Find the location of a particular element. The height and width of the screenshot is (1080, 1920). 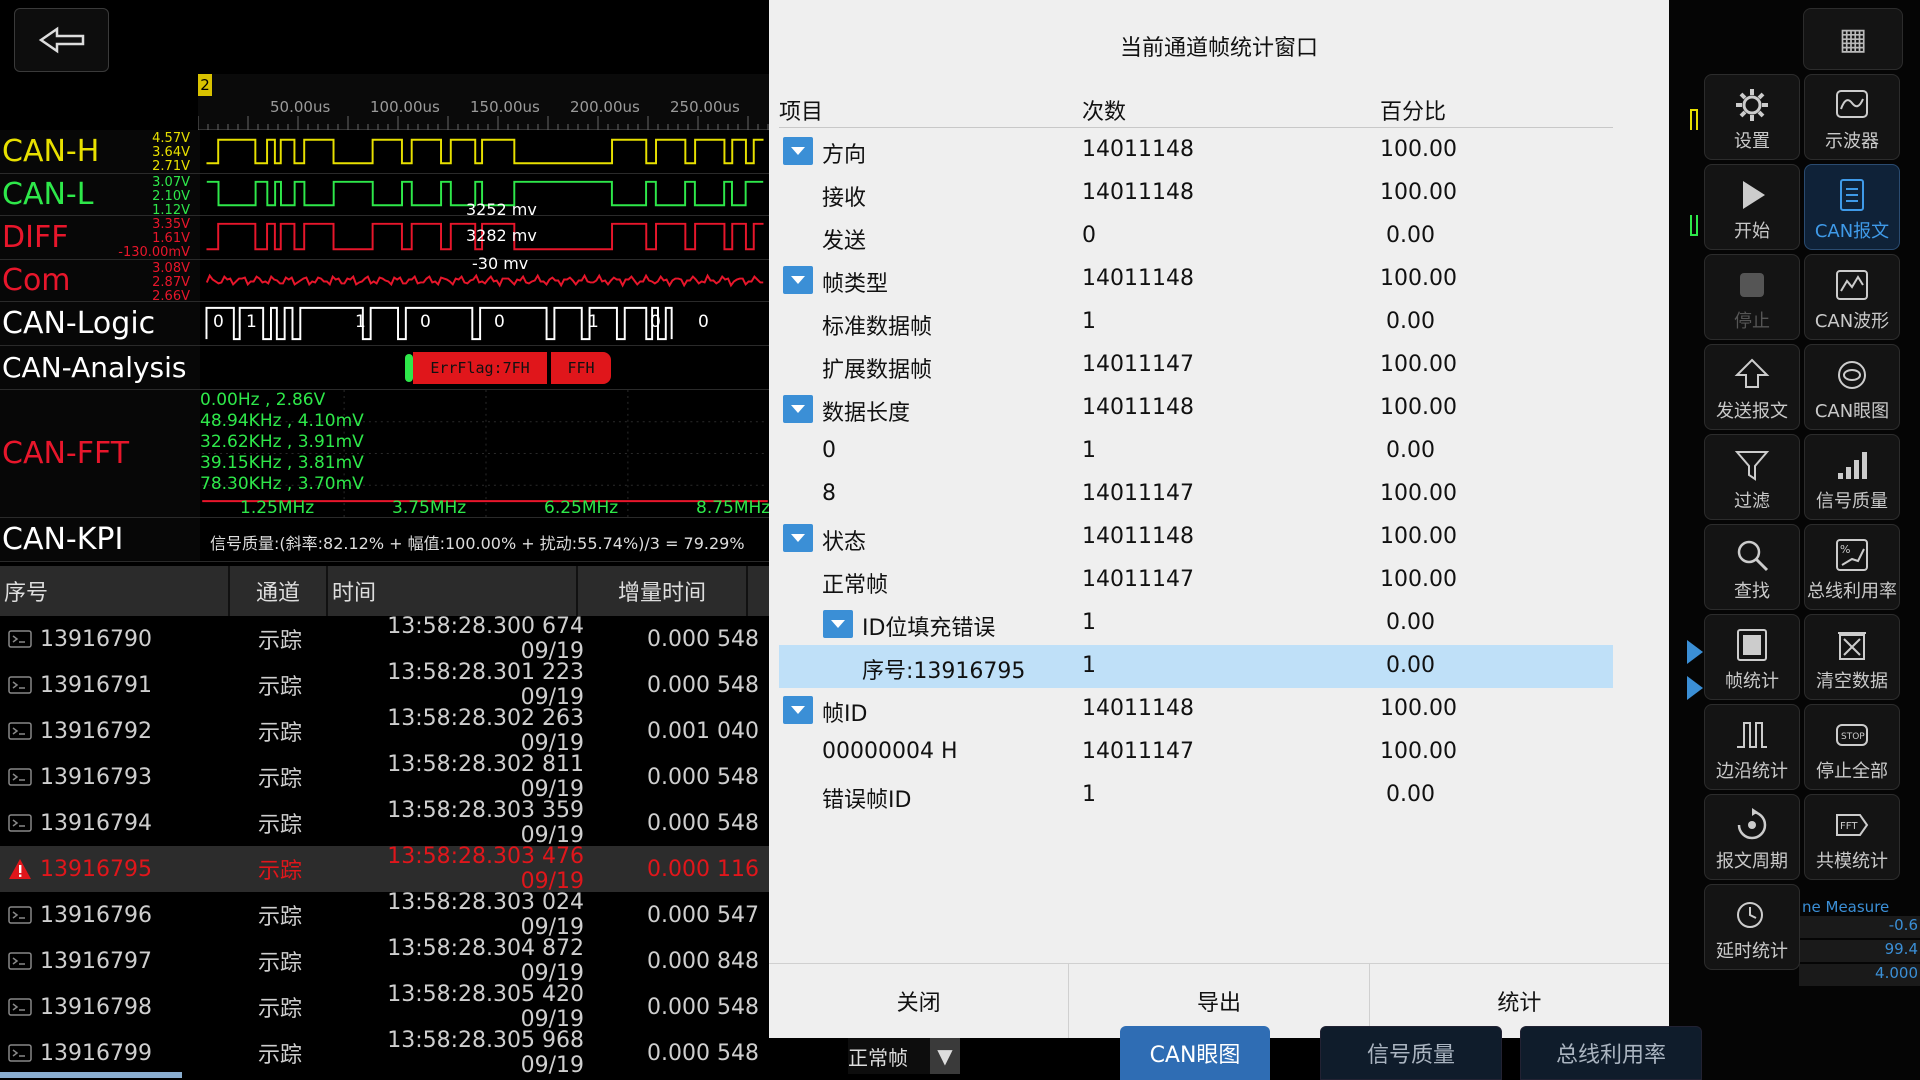

error-flag-box: ErrFlag:7FH is located at coordinates (480, 368).